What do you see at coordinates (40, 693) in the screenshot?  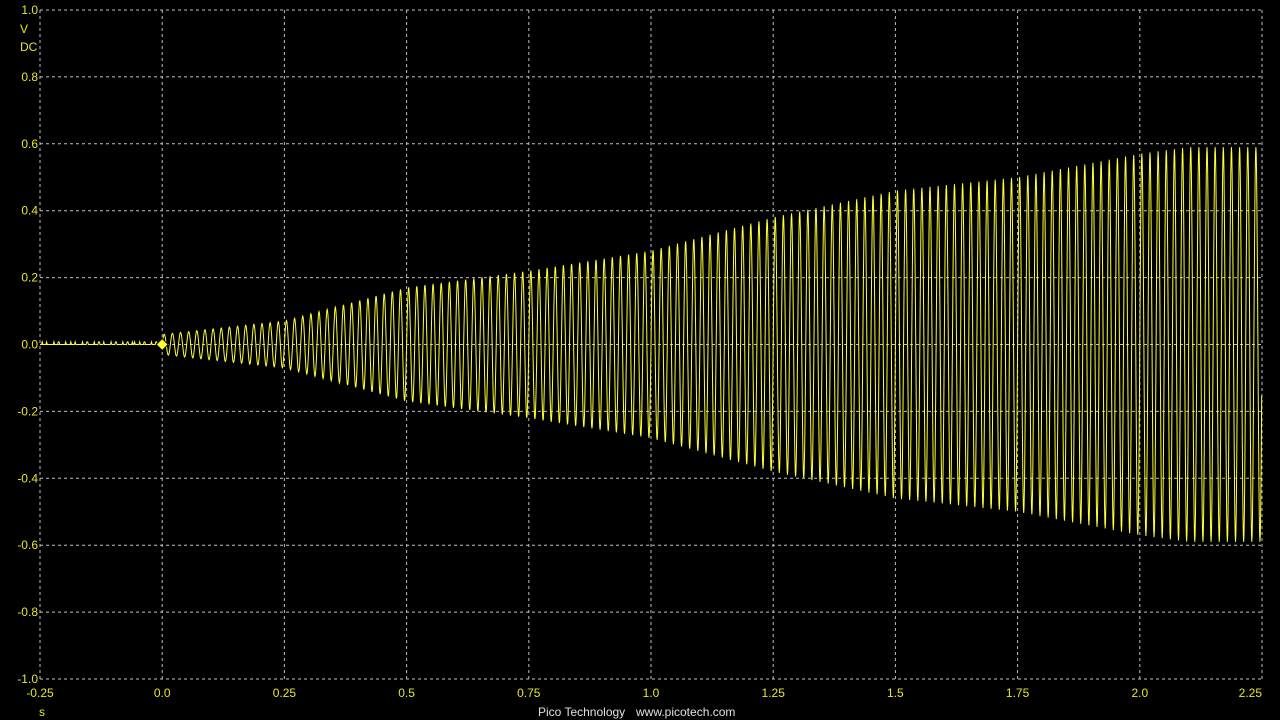 I see `x-tick-label: -0.25` at bounding box center [40, 693].